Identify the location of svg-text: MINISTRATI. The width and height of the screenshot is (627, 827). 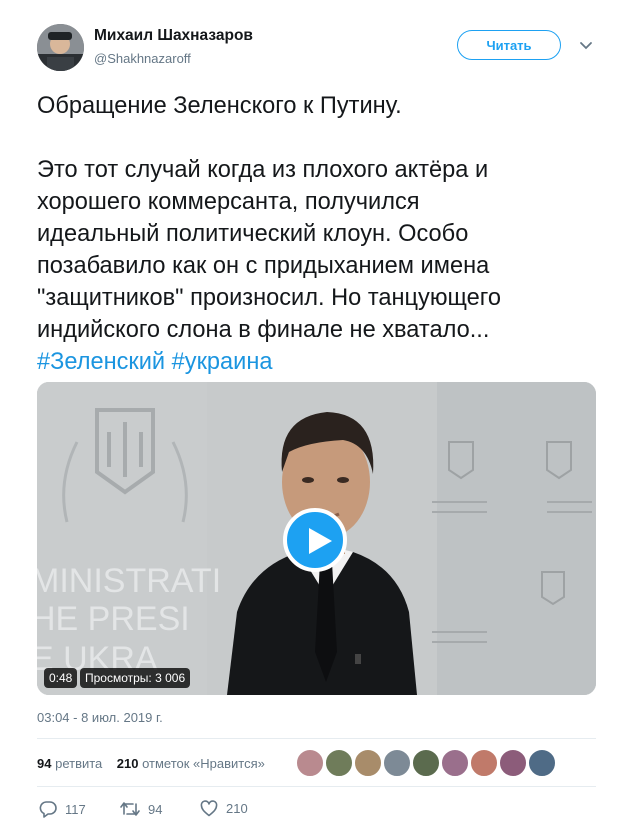
(129, 581).